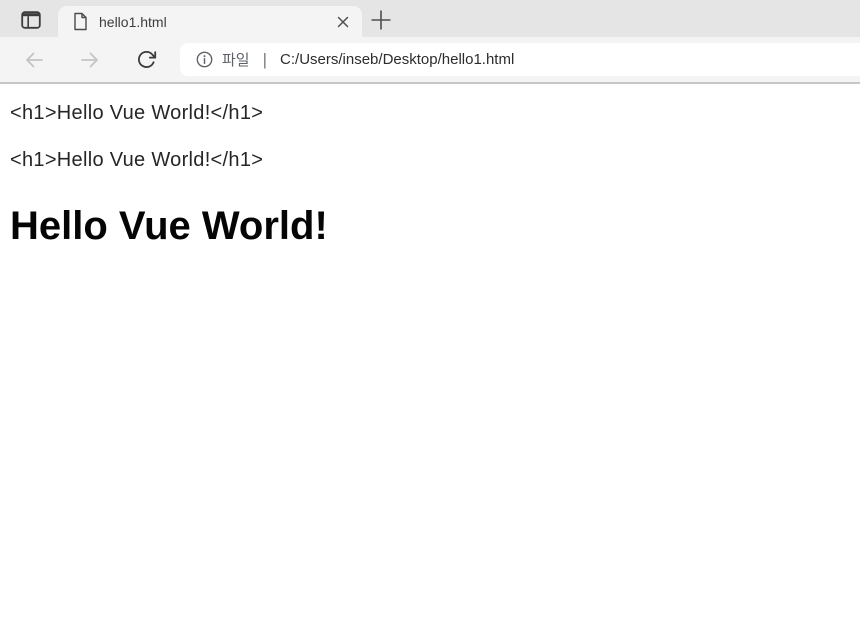  What do you see at coordinates (133, 21) in the screenshot?
I see `tab-title: hello1.html` at bounding box center [133, 21].